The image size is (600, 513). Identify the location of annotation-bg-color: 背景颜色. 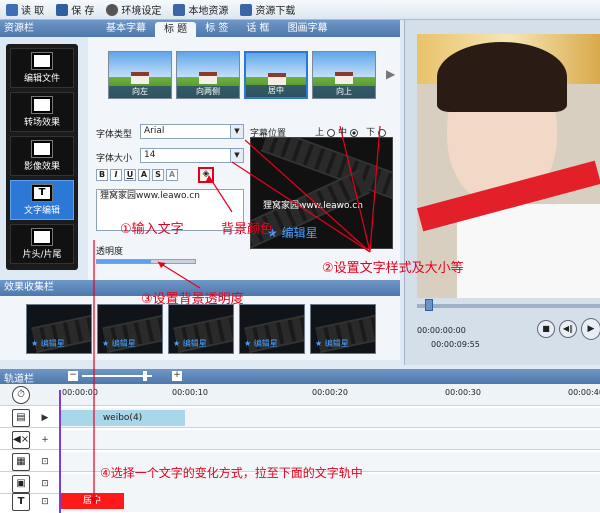
(247, 229).